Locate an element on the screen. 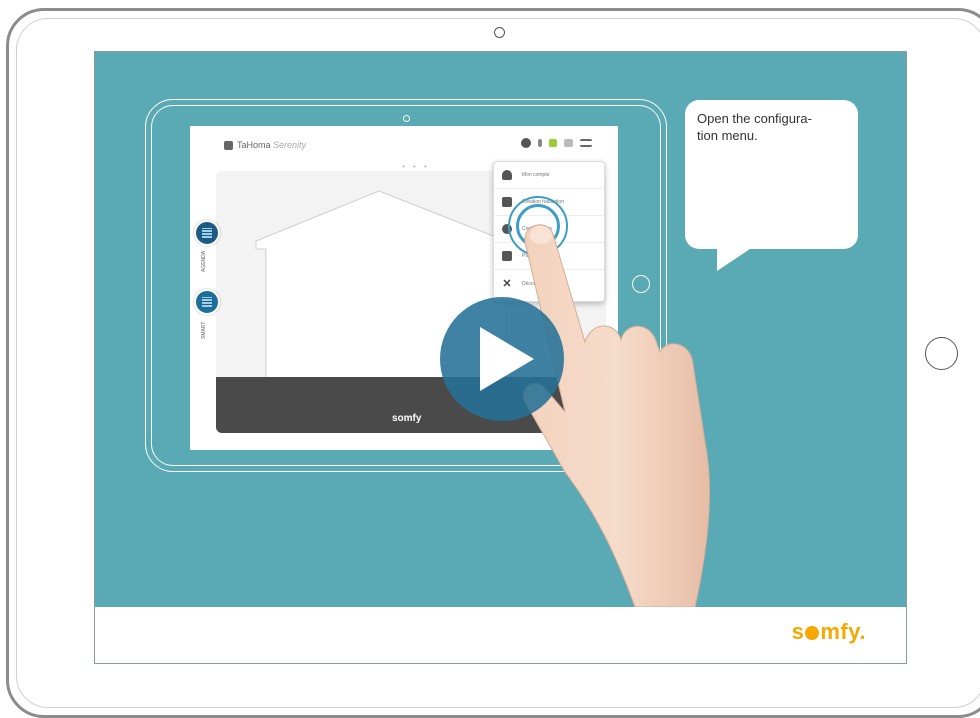 This screenshot has height=718, width=980. logo-part: s is located at coordinates (798, 631).